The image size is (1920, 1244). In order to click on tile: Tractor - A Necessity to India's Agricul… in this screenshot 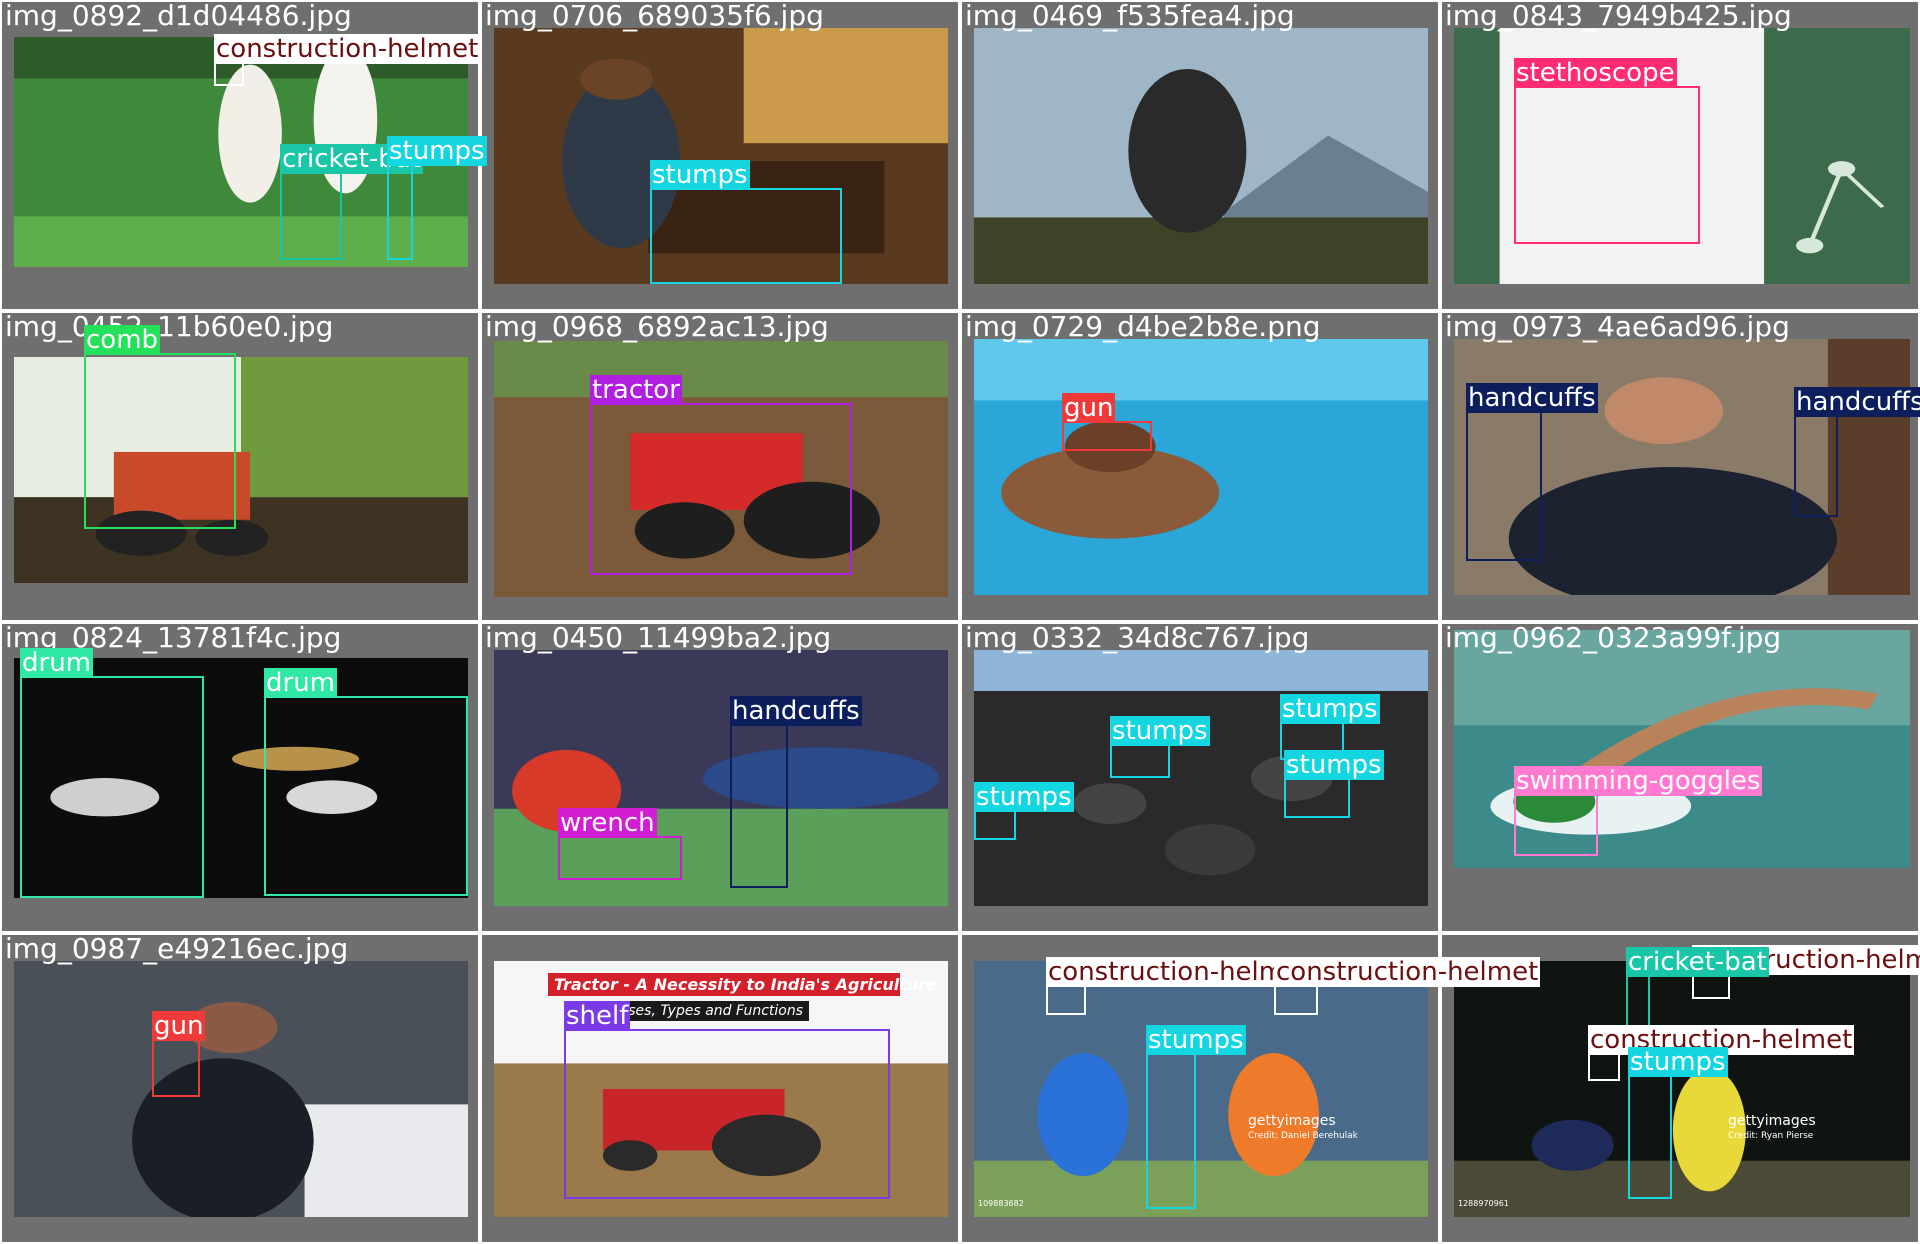, I will do `click(720, 1088)`.